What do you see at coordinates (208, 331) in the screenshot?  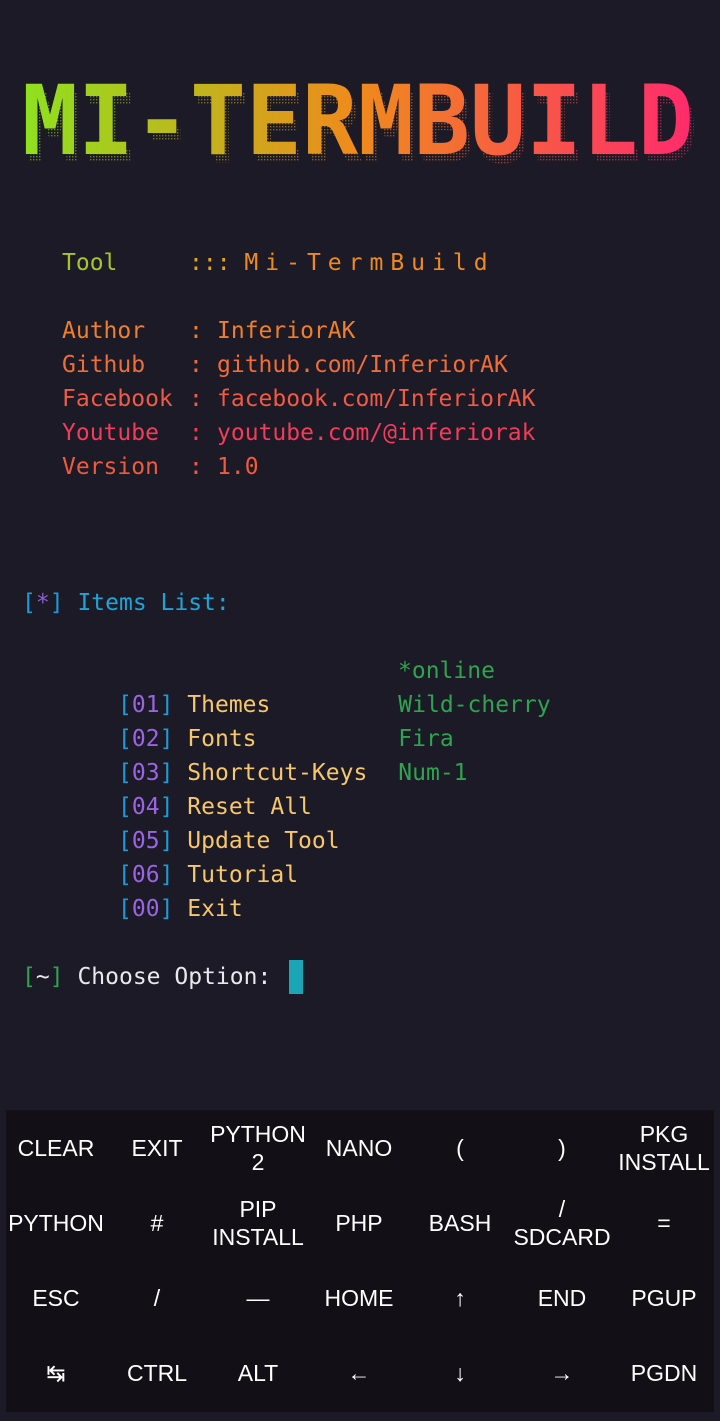 I see `info-row-author: Author: InferiorAK` at bounding box center [208, 331].